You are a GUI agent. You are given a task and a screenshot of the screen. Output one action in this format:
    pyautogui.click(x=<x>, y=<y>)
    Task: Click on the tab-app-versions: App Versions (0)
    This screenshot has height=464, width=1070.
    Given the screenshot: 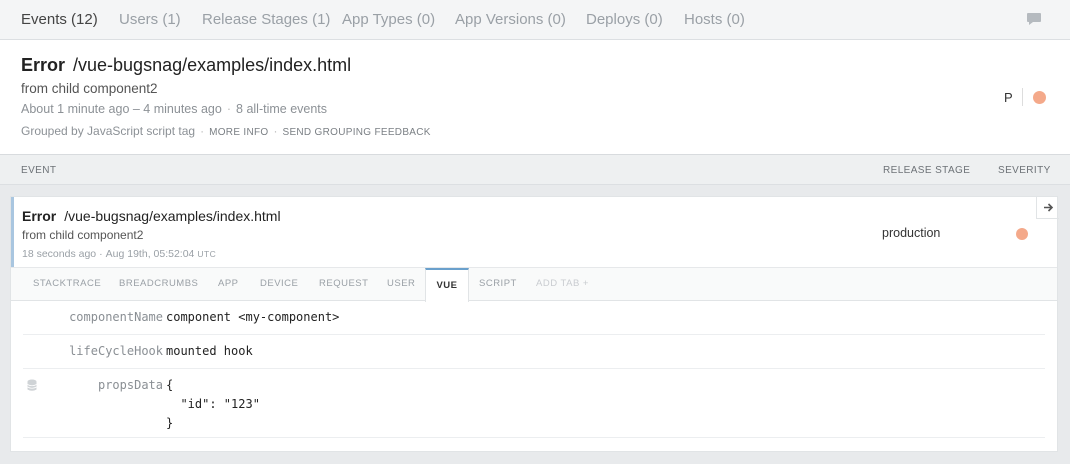 What is the action you would take?
    pyautogui.click(x=510, y=19)
    